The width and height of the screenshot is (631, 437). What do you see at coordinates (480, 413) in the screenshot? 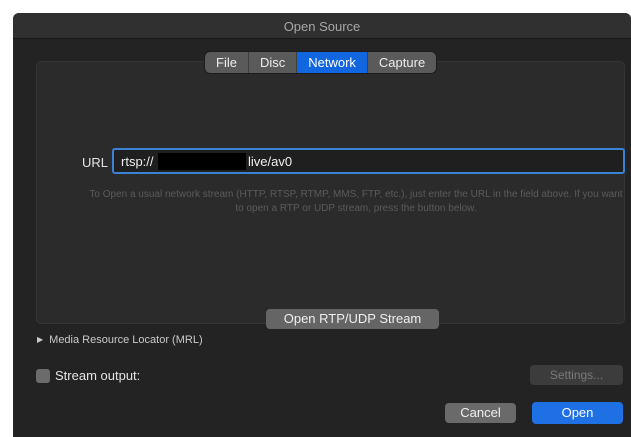
I see `cancel-button: Cancel` at bounding box center [480, 413].